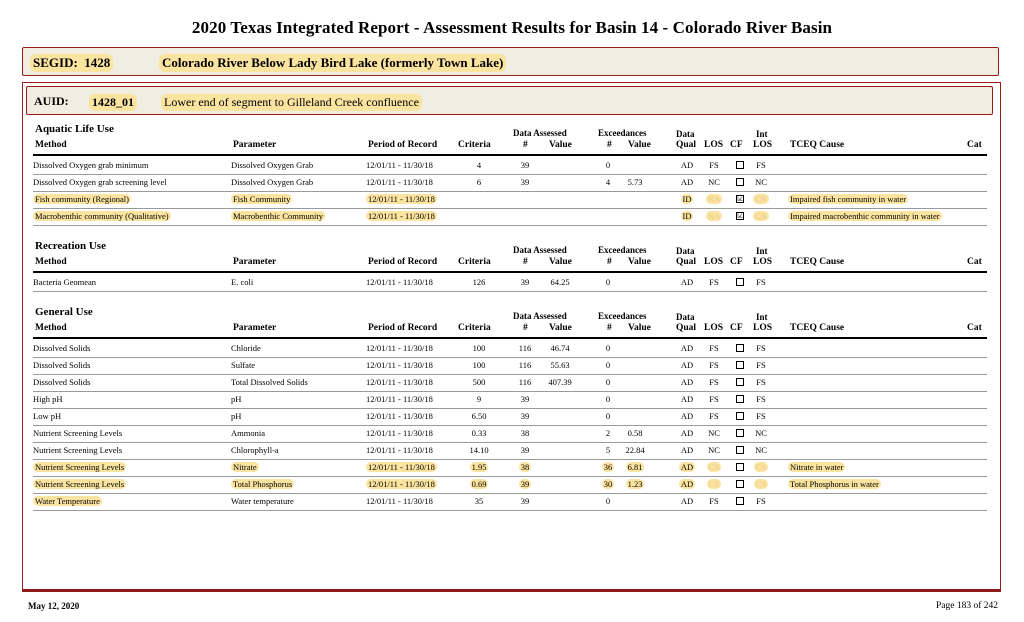 This screenshot has width=1024, height=622. Describe the element at coordinates (479, 467) in the screenshot. I see `criteria-cell: 1.95` at that location.